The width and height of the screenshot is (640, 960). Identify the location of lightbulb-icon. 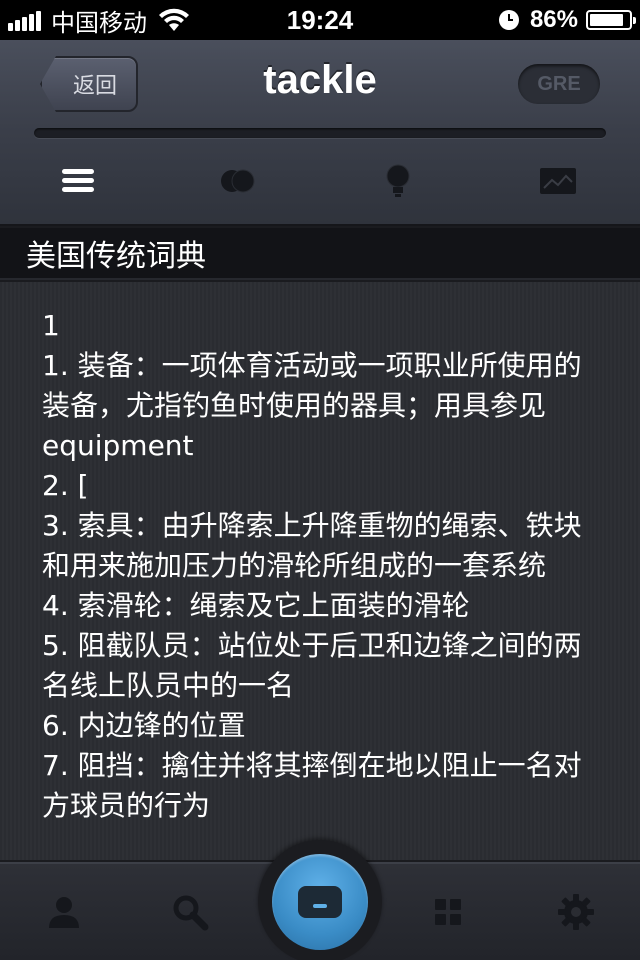
(398, 180).